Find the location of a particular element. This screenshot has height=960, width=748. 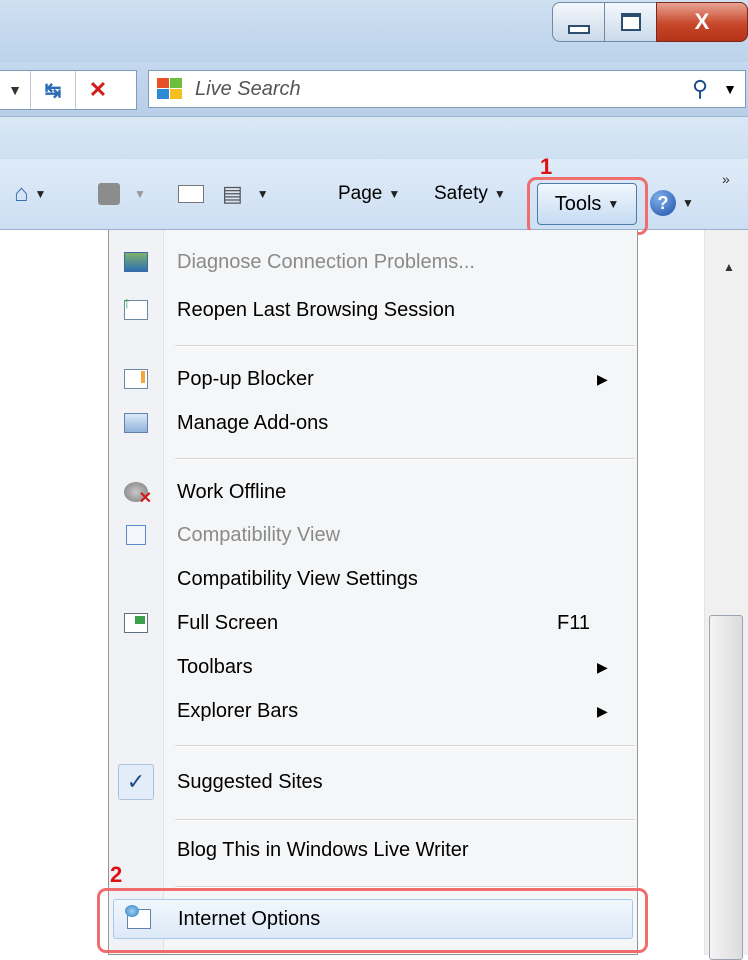

menu-item-label: Full Screen is located at coordinates (228, 622).